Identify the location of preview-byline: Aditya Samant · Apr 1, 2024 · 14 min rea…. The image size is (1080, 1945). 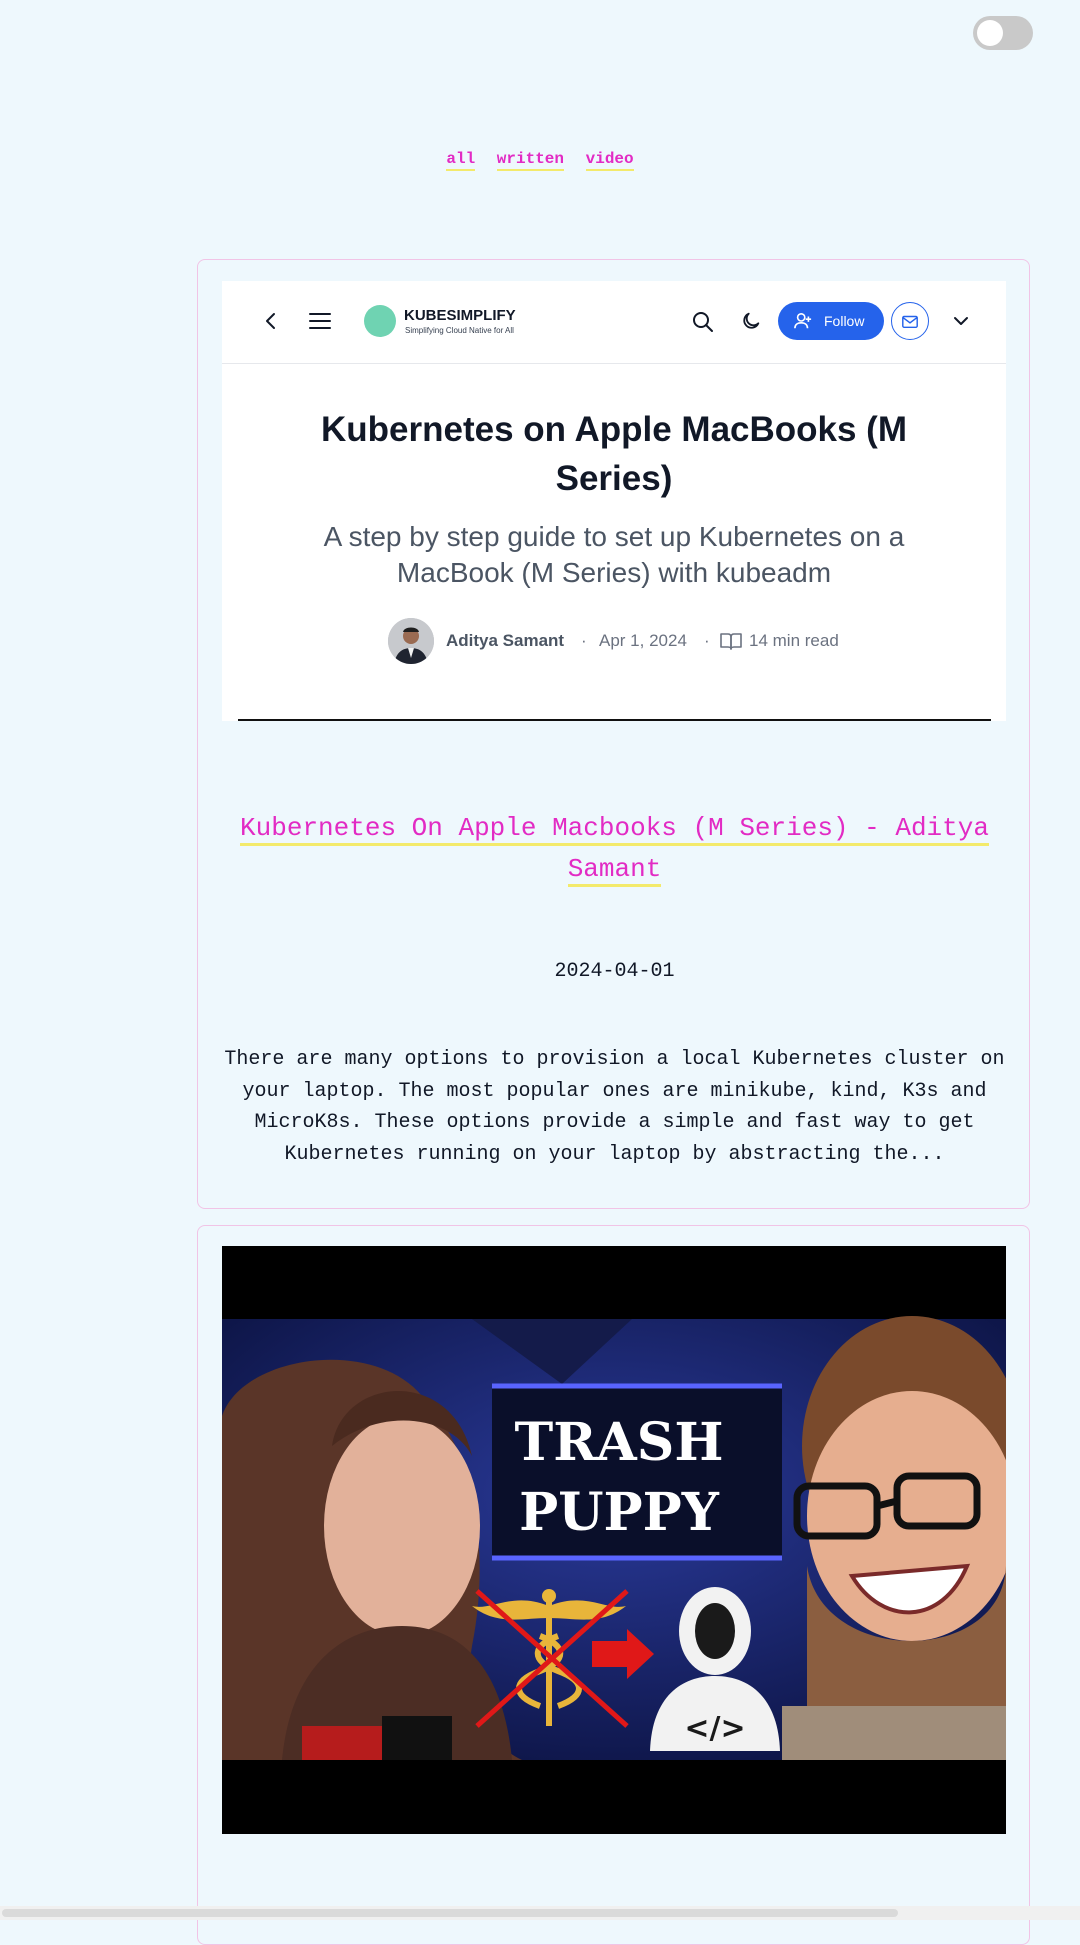
(614, 642).